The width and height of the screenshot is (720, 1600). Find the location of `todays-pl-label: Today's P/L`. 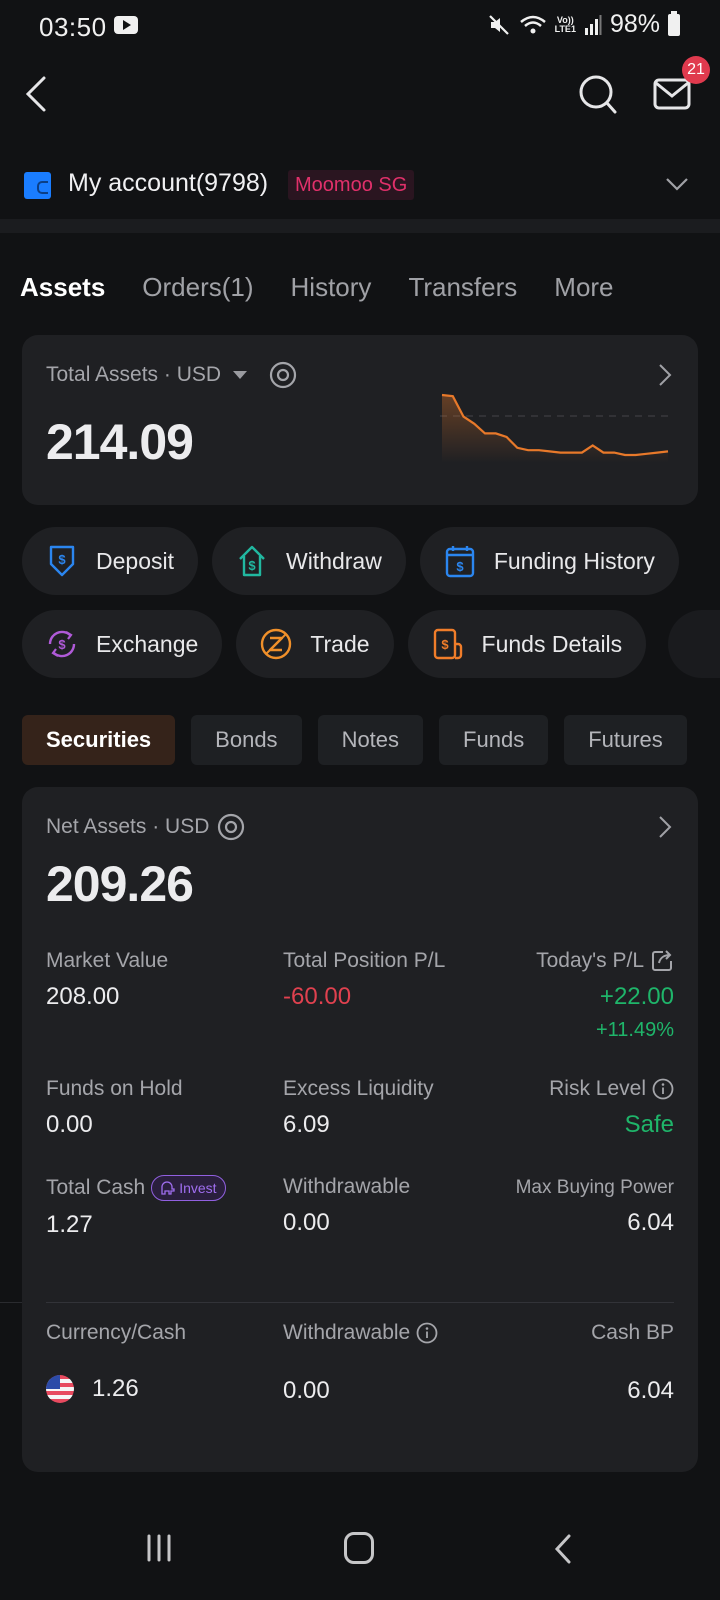

todays-pl-label: Today's P/L is located at coordinates (590, 960).